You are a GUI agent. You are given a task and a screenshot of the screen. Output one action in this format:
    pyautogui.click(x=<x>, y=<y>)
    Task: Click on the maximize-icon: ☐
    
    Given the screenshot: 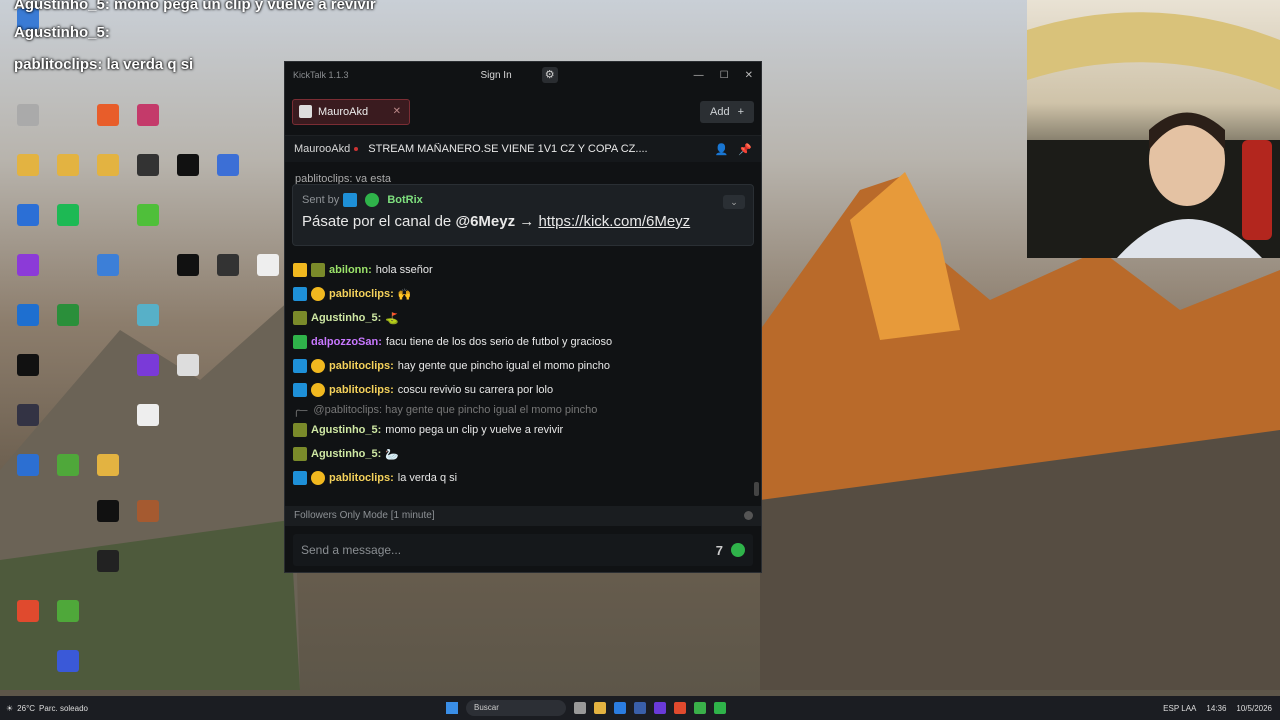 What is the action you would take?
    pyautogui.click(x=724, y=75)
    